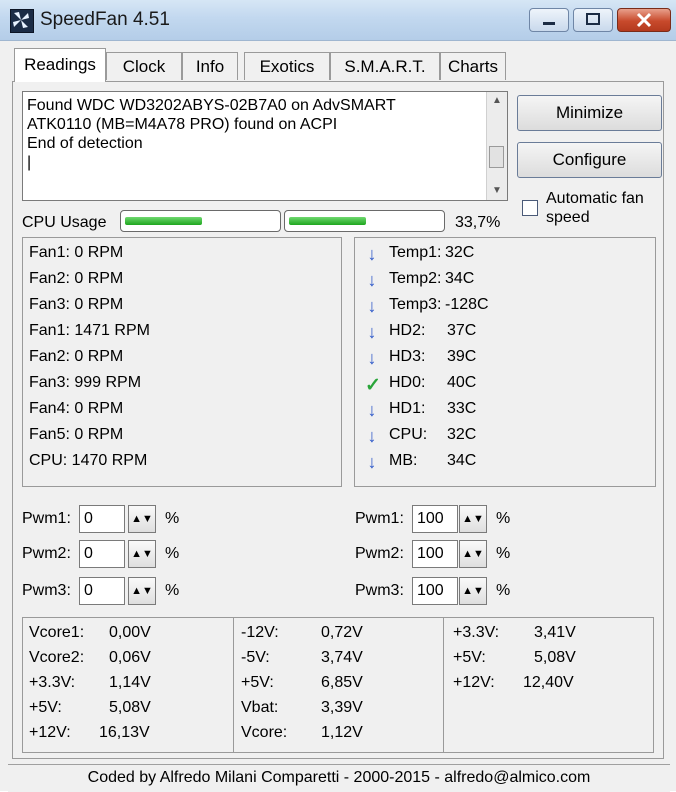  I want to click on cpu-core2-bar, so click(364, 221).